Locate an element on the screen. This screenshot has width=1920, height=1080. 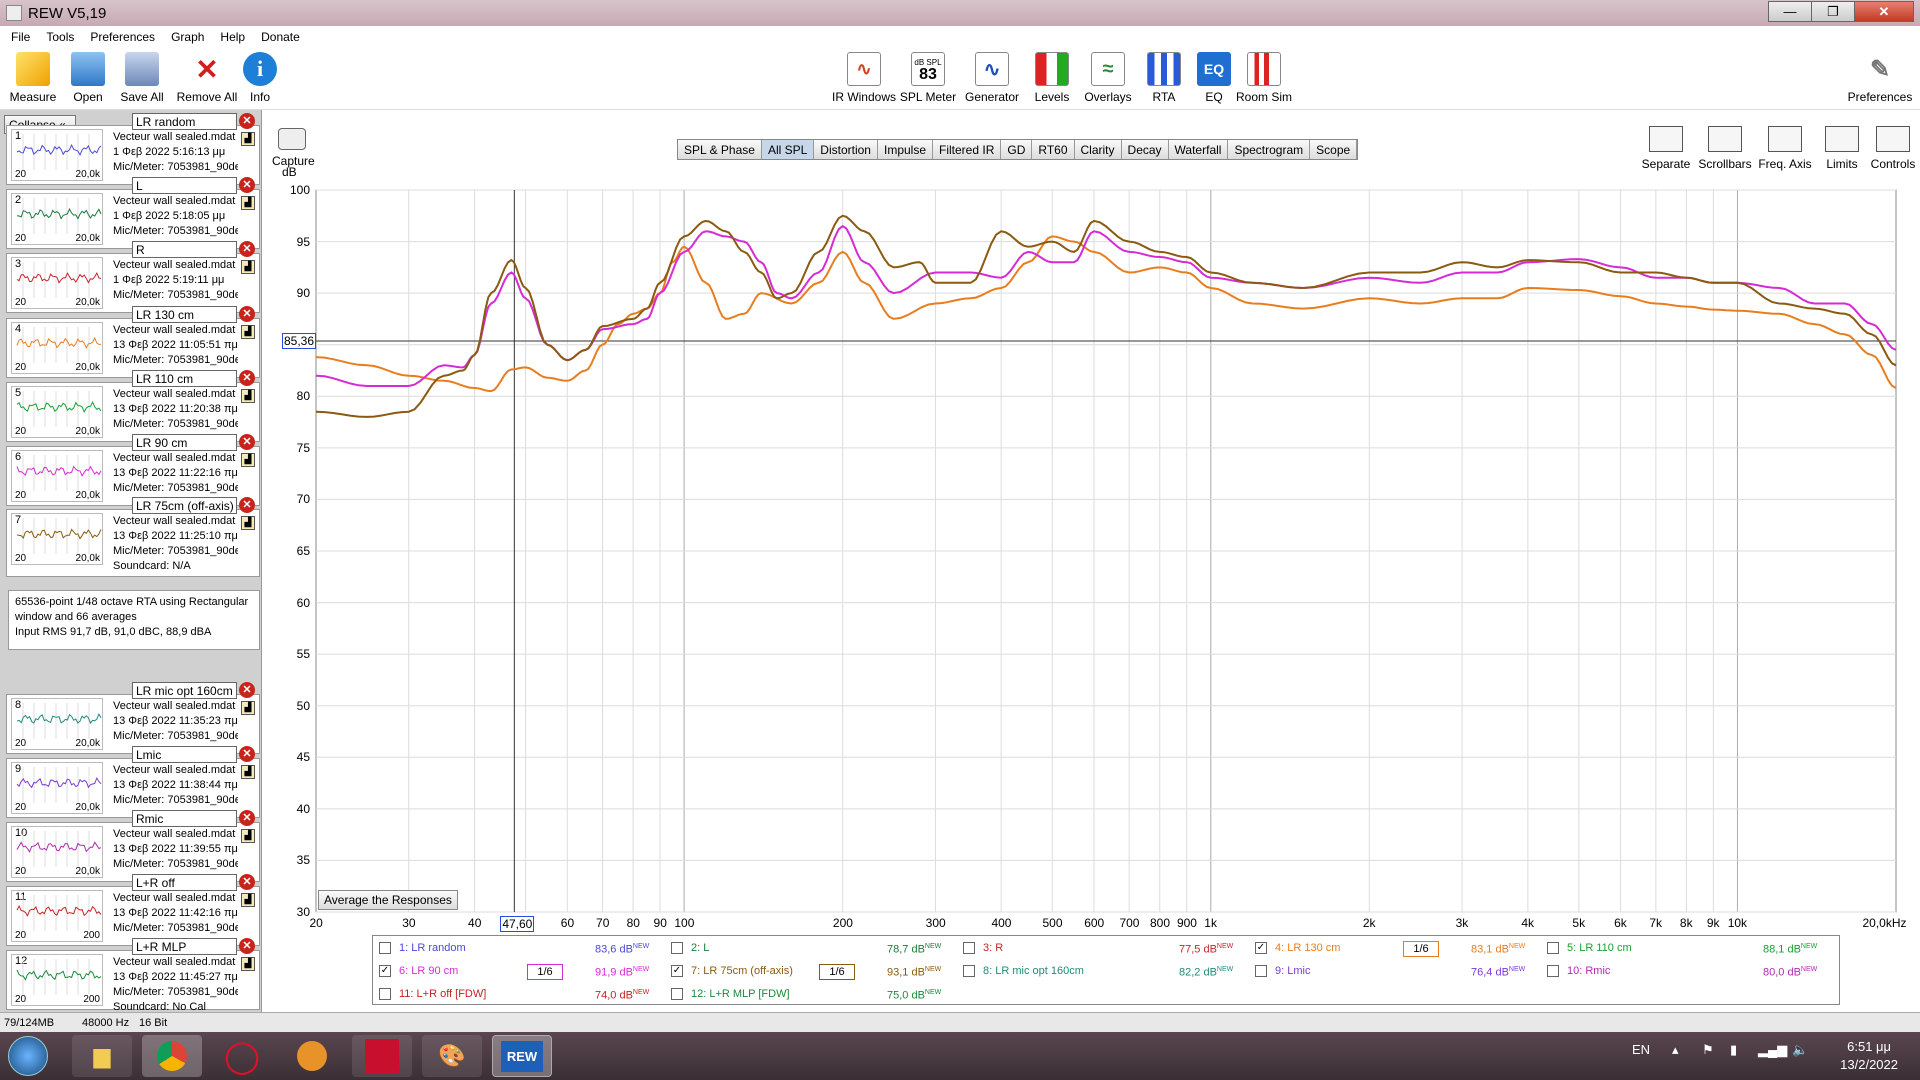
x-tick-label: 70 is located at coordinates (603, 923).